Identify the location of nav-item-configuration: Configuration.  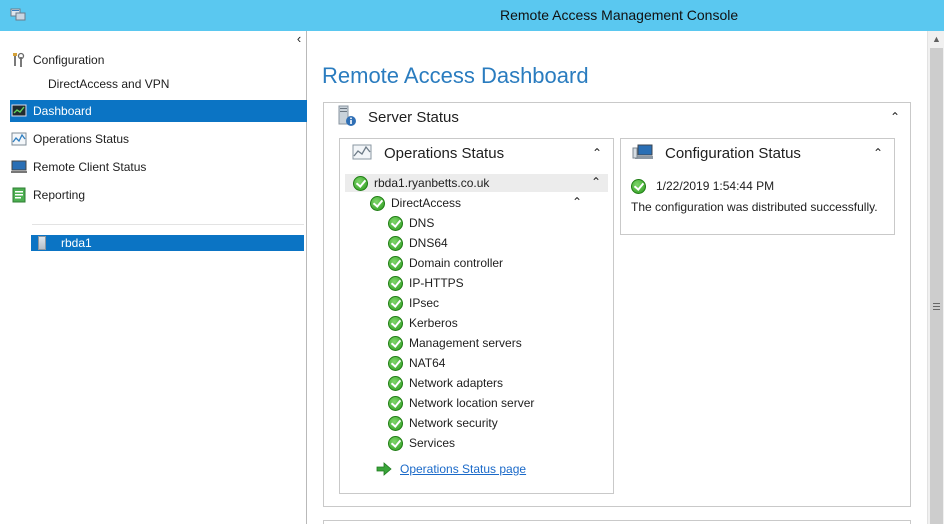
(57, 60).